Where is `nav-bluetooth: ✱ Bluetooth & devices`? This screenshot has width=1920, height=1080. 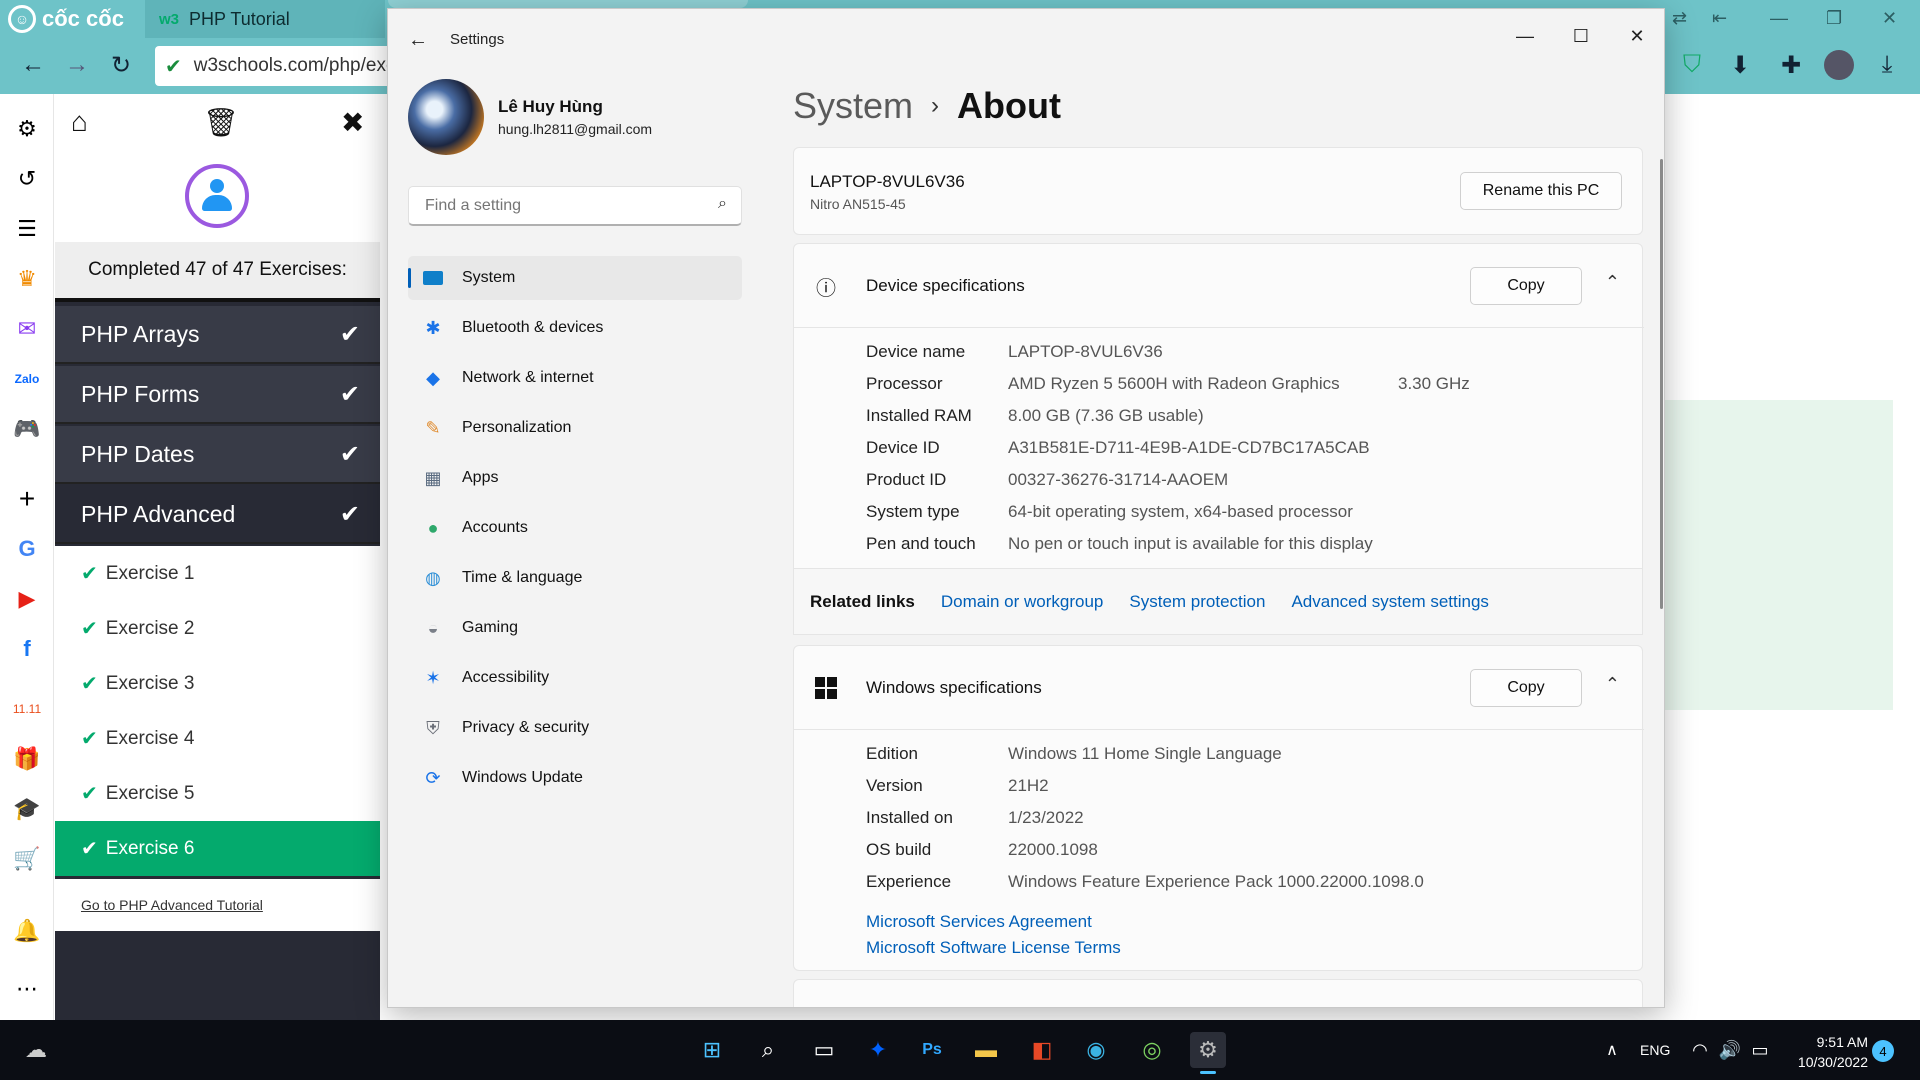 nav-bluetooth: ✱ Bluetooth & devices is located at coordinates (575, 328).